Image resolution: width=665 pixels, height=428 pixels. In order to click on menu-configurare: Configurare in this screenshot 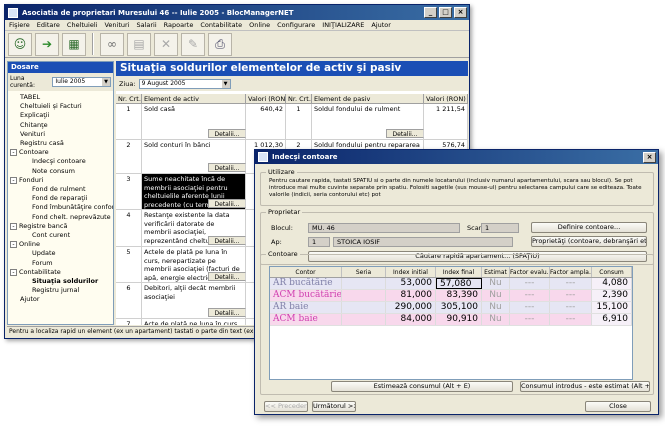, I will do `click(296, 25)`.